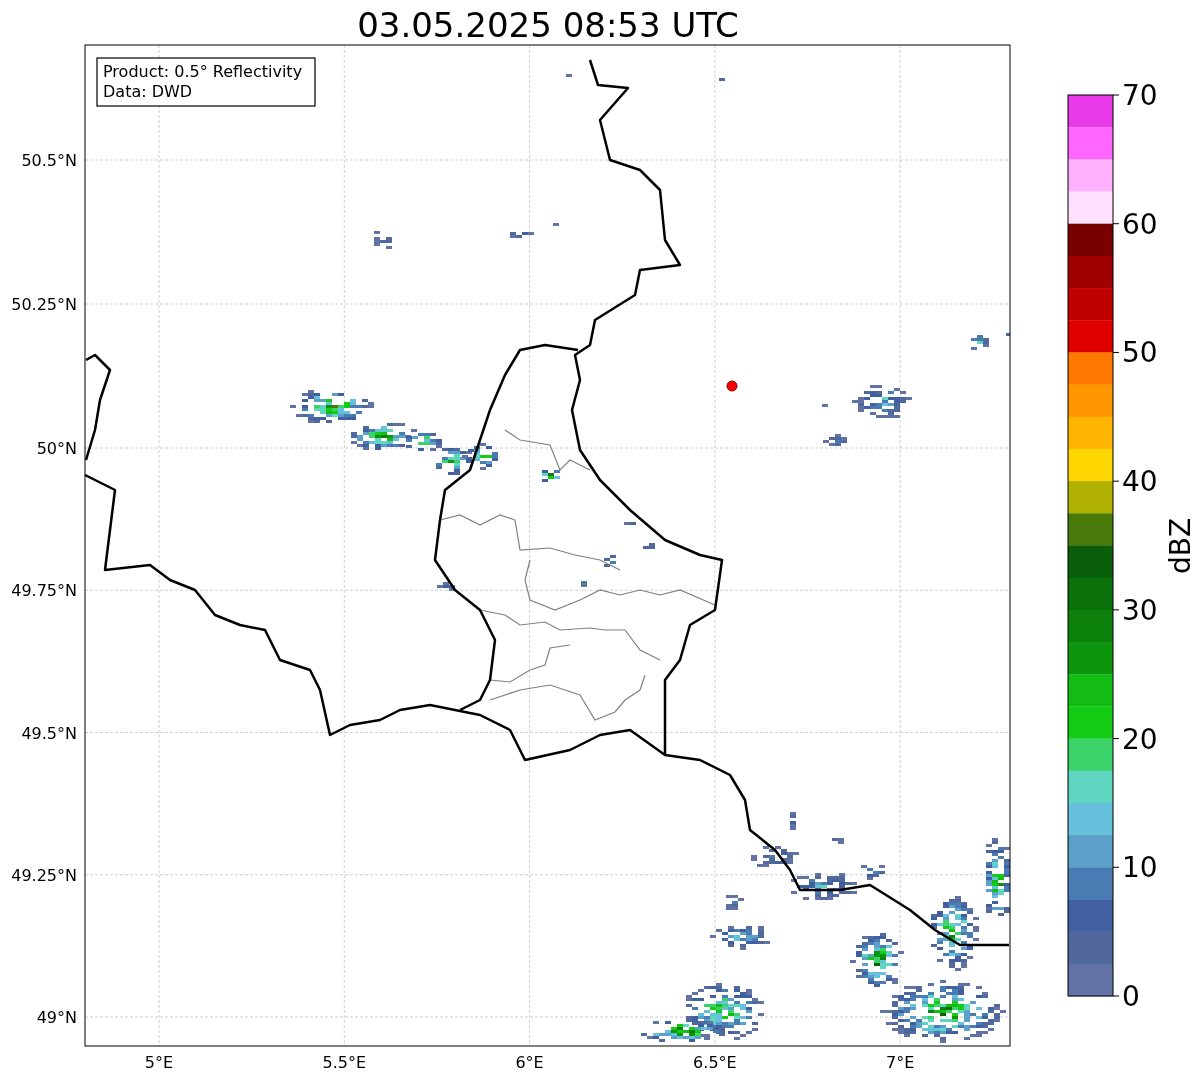 Image resolution: width=1202 pixels, height=1081 pixels. What do you see at coordinates (49, 733) in the screenshot?
I see `latitude-label: 49.5°N` at bounding box center [49, 733].